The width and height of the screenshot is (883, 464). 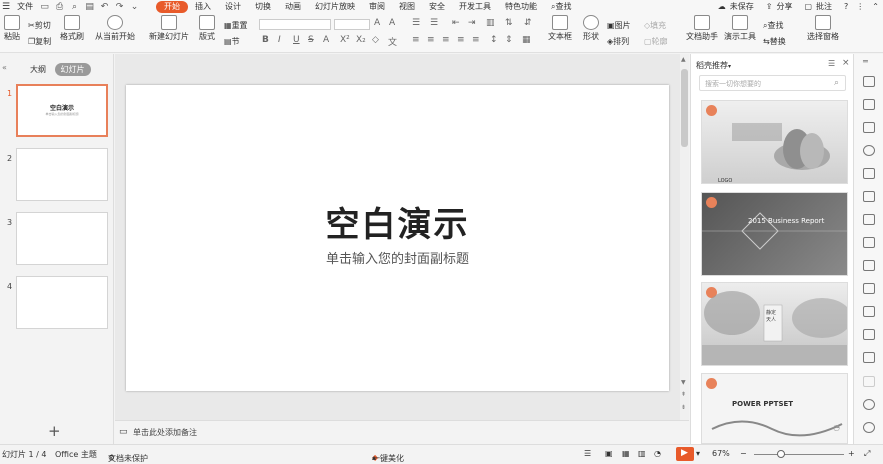 I want to click on new-slide-button: 新建幻灯片, so click(x=169, y=27).